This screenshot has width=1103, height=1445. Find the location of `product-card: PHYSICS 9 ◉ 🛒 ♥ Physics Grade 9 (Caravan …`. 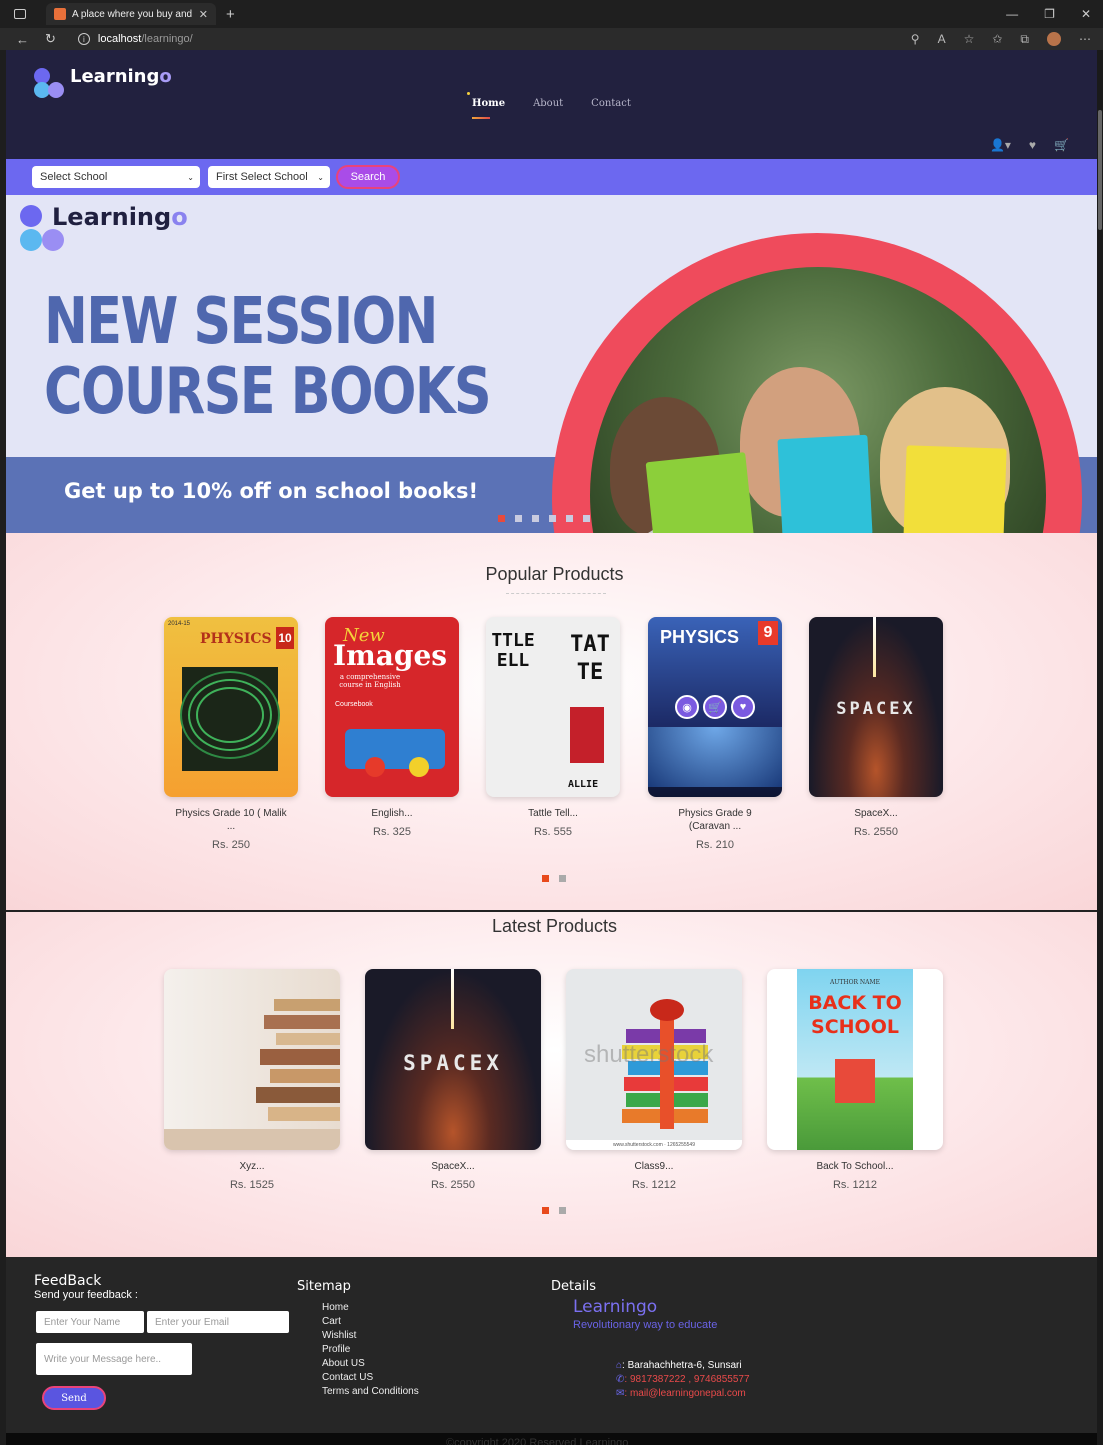

product-card: PHYSICS 9 ◉ 🛒 ♥ Physics Grade 9 (Caravan … is located at coordinates (715, 734).